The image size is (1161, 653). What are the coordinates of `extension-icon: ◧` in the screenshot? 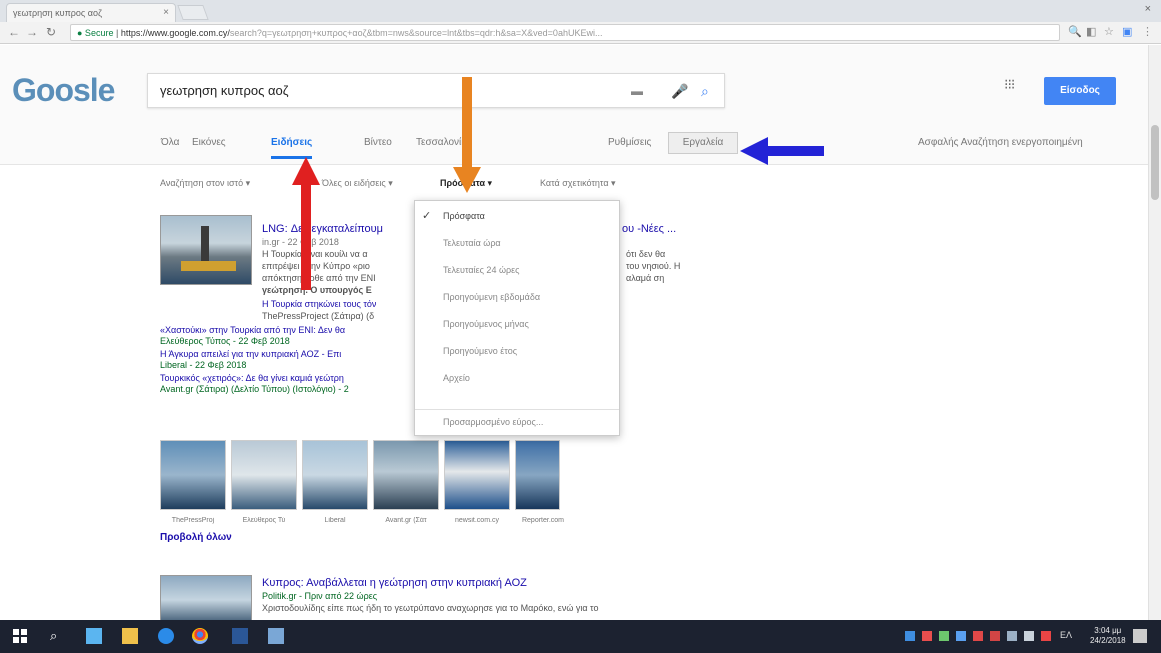 It's located at (1091, 31).